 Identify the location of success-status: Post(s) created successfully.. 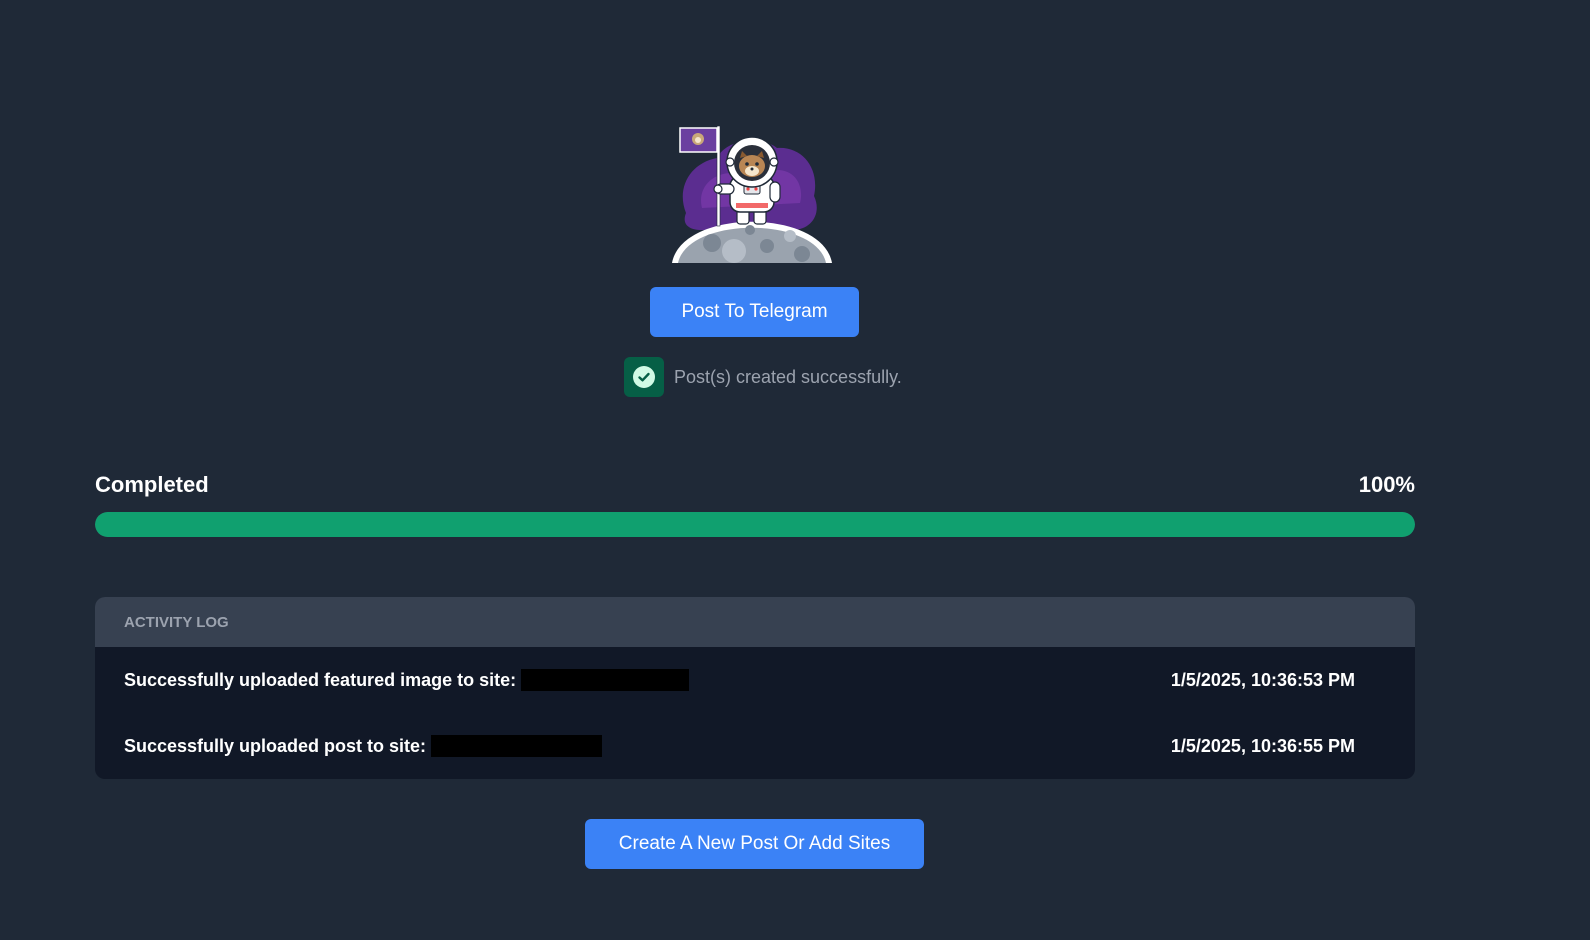
(763, 377).